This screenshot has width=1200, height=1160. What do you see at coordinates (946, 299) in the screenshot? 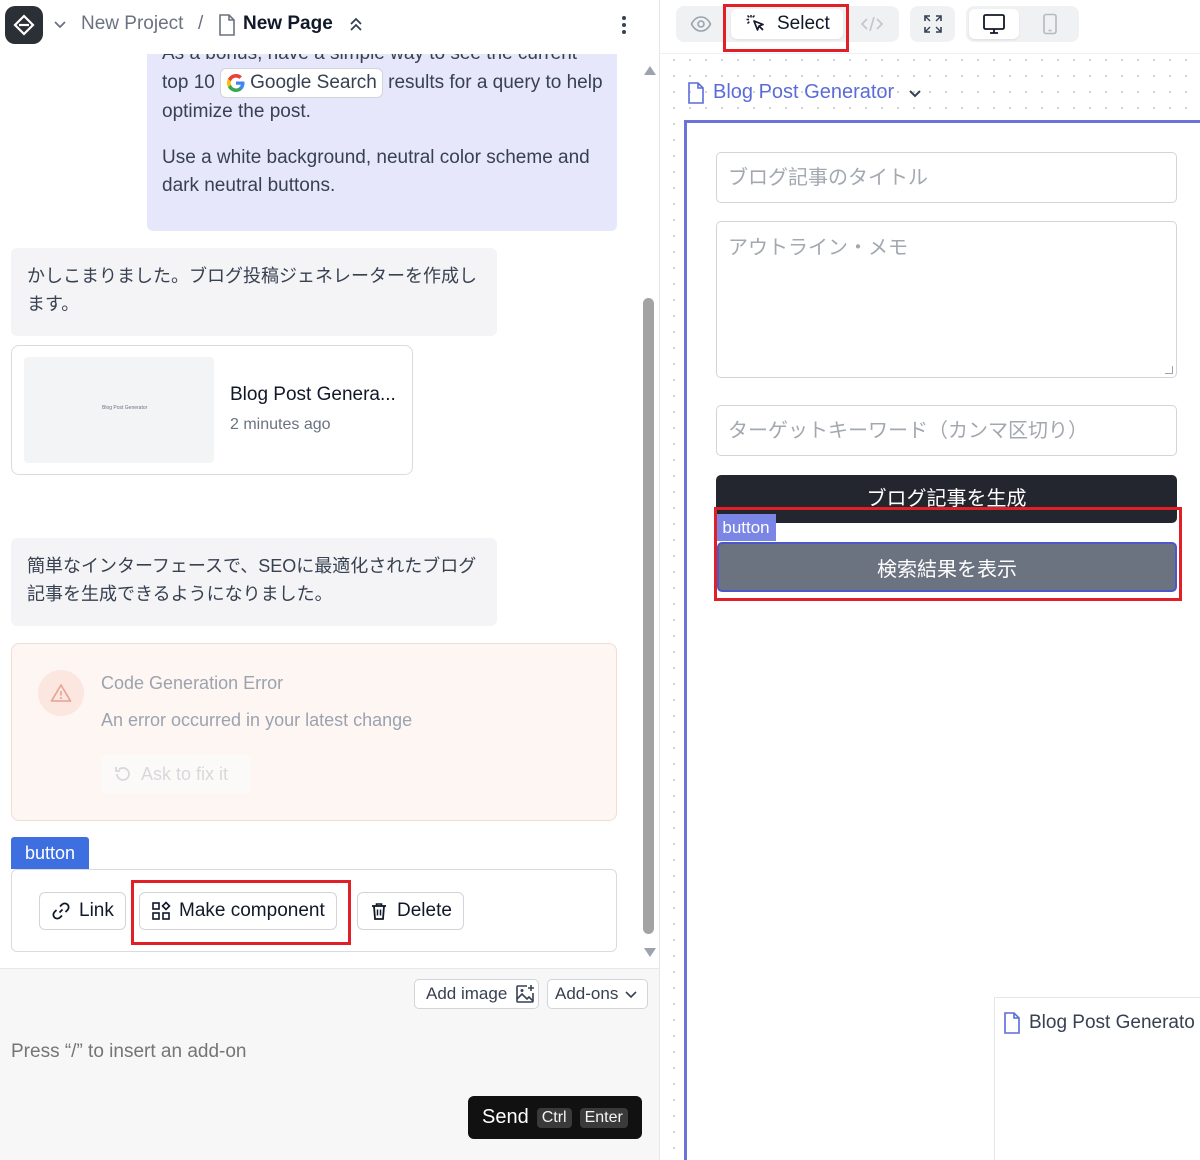
I see `outline-notes-textarea: アウトライン・メモ` at bounding box center [946, 299].